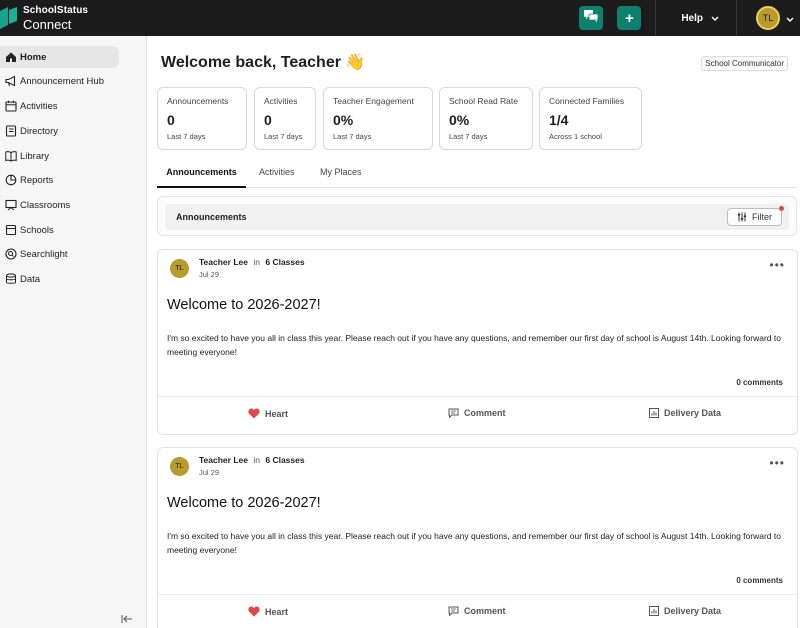 This screenshot has width=800, height=628. I want to click on classrooms-icon, so click(10, 205).